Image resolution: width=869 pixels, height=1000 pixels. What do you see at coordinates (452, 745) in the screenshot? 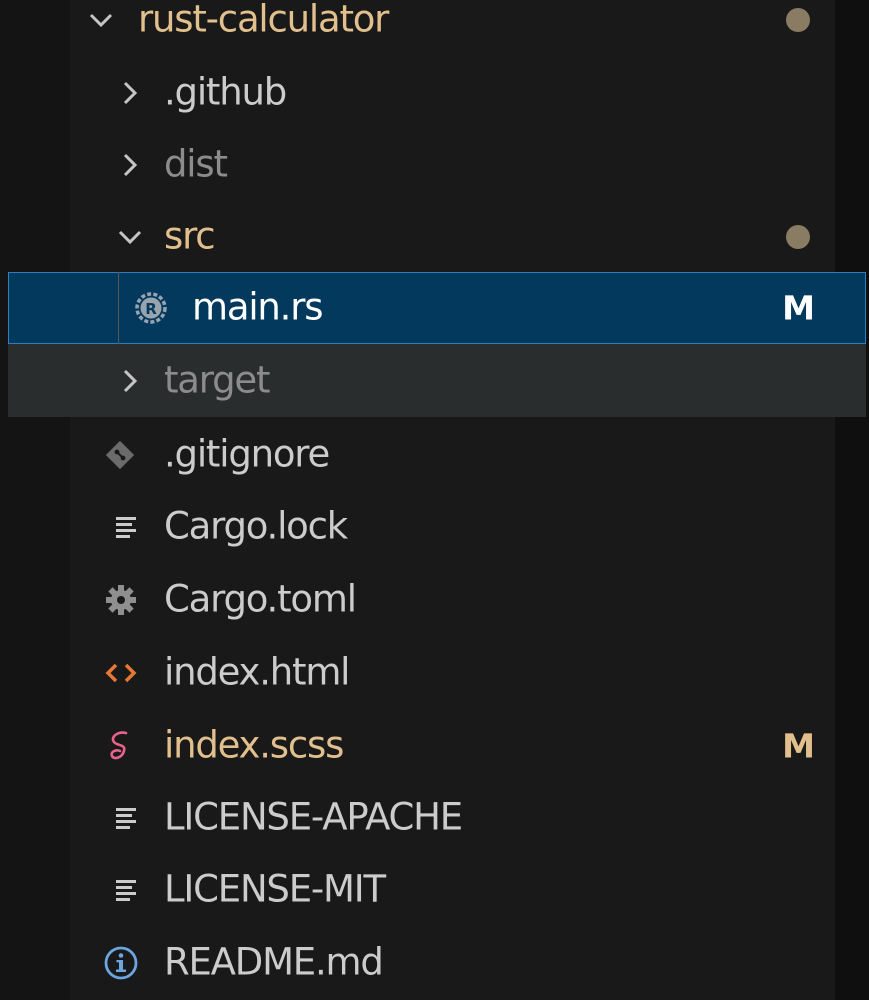
I see `tree-item-index-scss: index.scss M` at bounding box center [452, 745].